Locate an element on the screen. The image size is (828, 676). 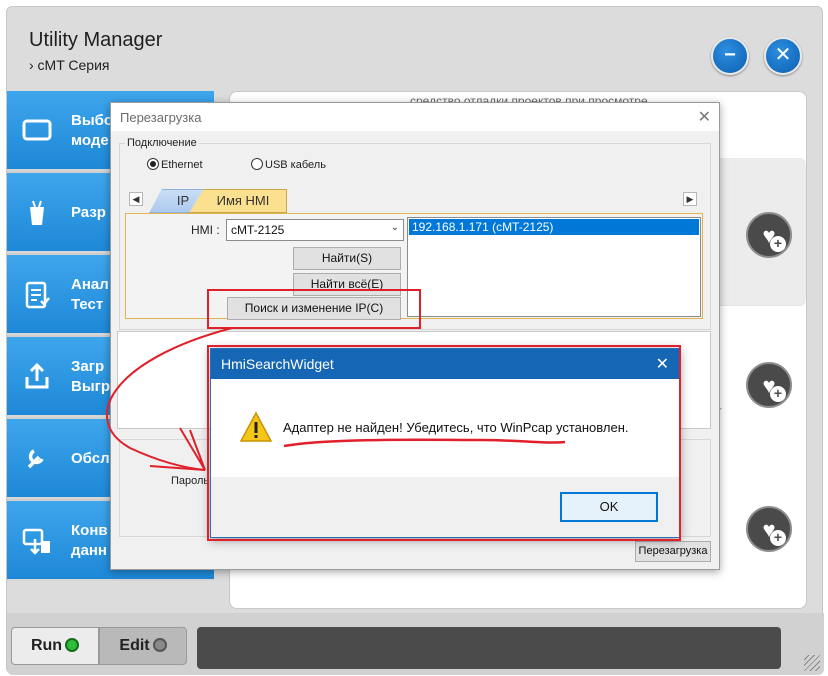
sidebar-item-label: Загр Выгр is located at coordinates (91, 376).